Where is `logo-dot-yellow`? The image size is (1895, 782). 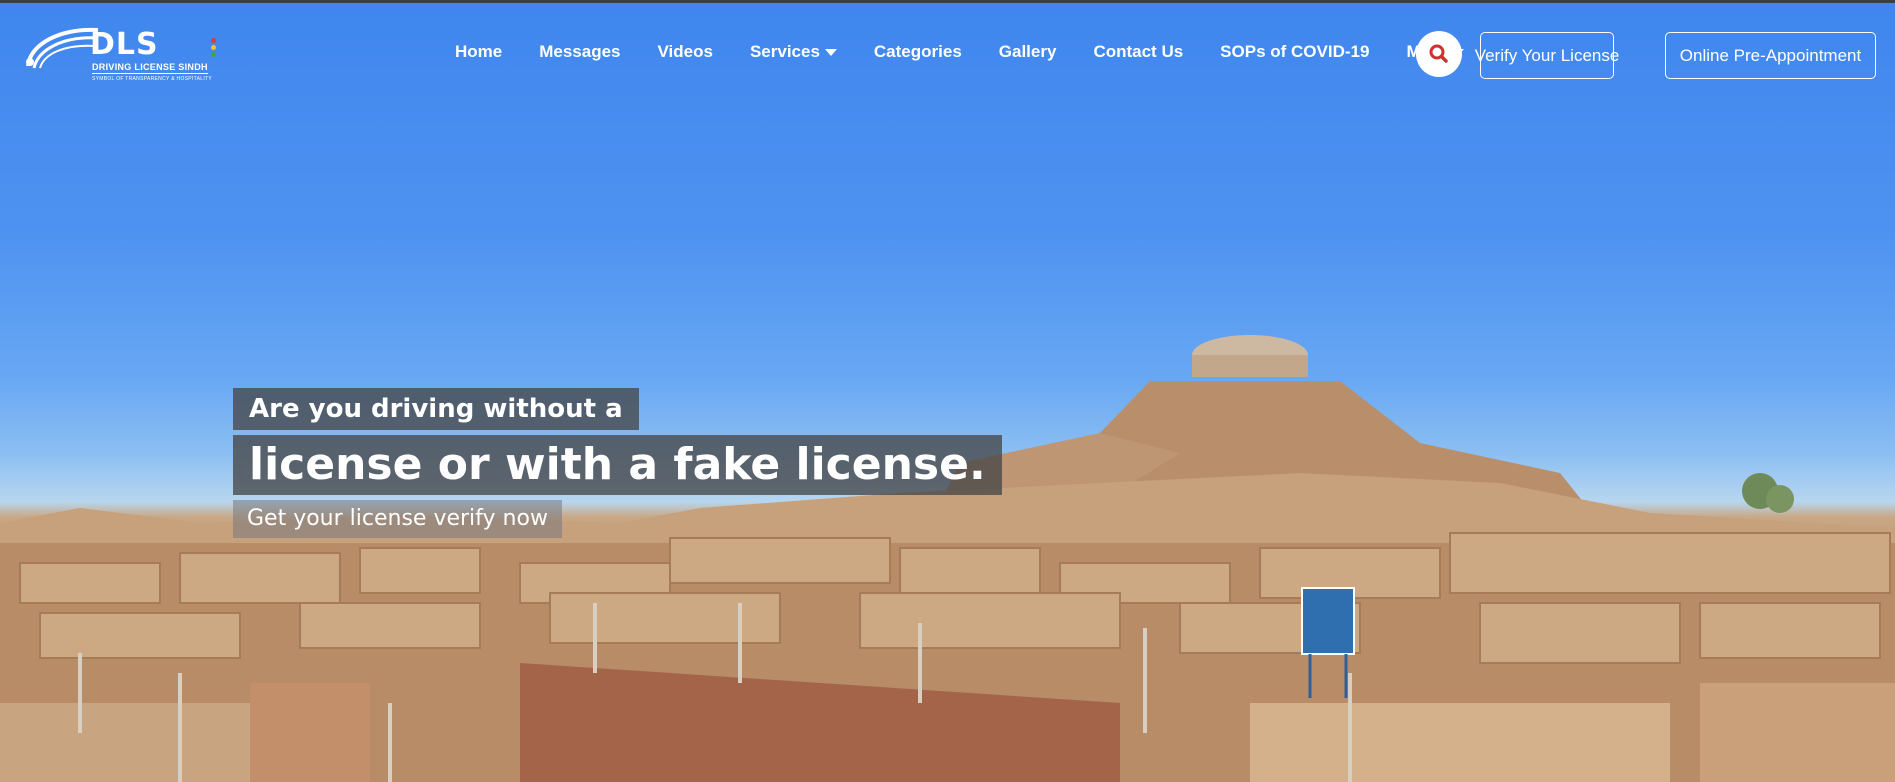 logo-dot-yellow is located at coordinates (213, 47).